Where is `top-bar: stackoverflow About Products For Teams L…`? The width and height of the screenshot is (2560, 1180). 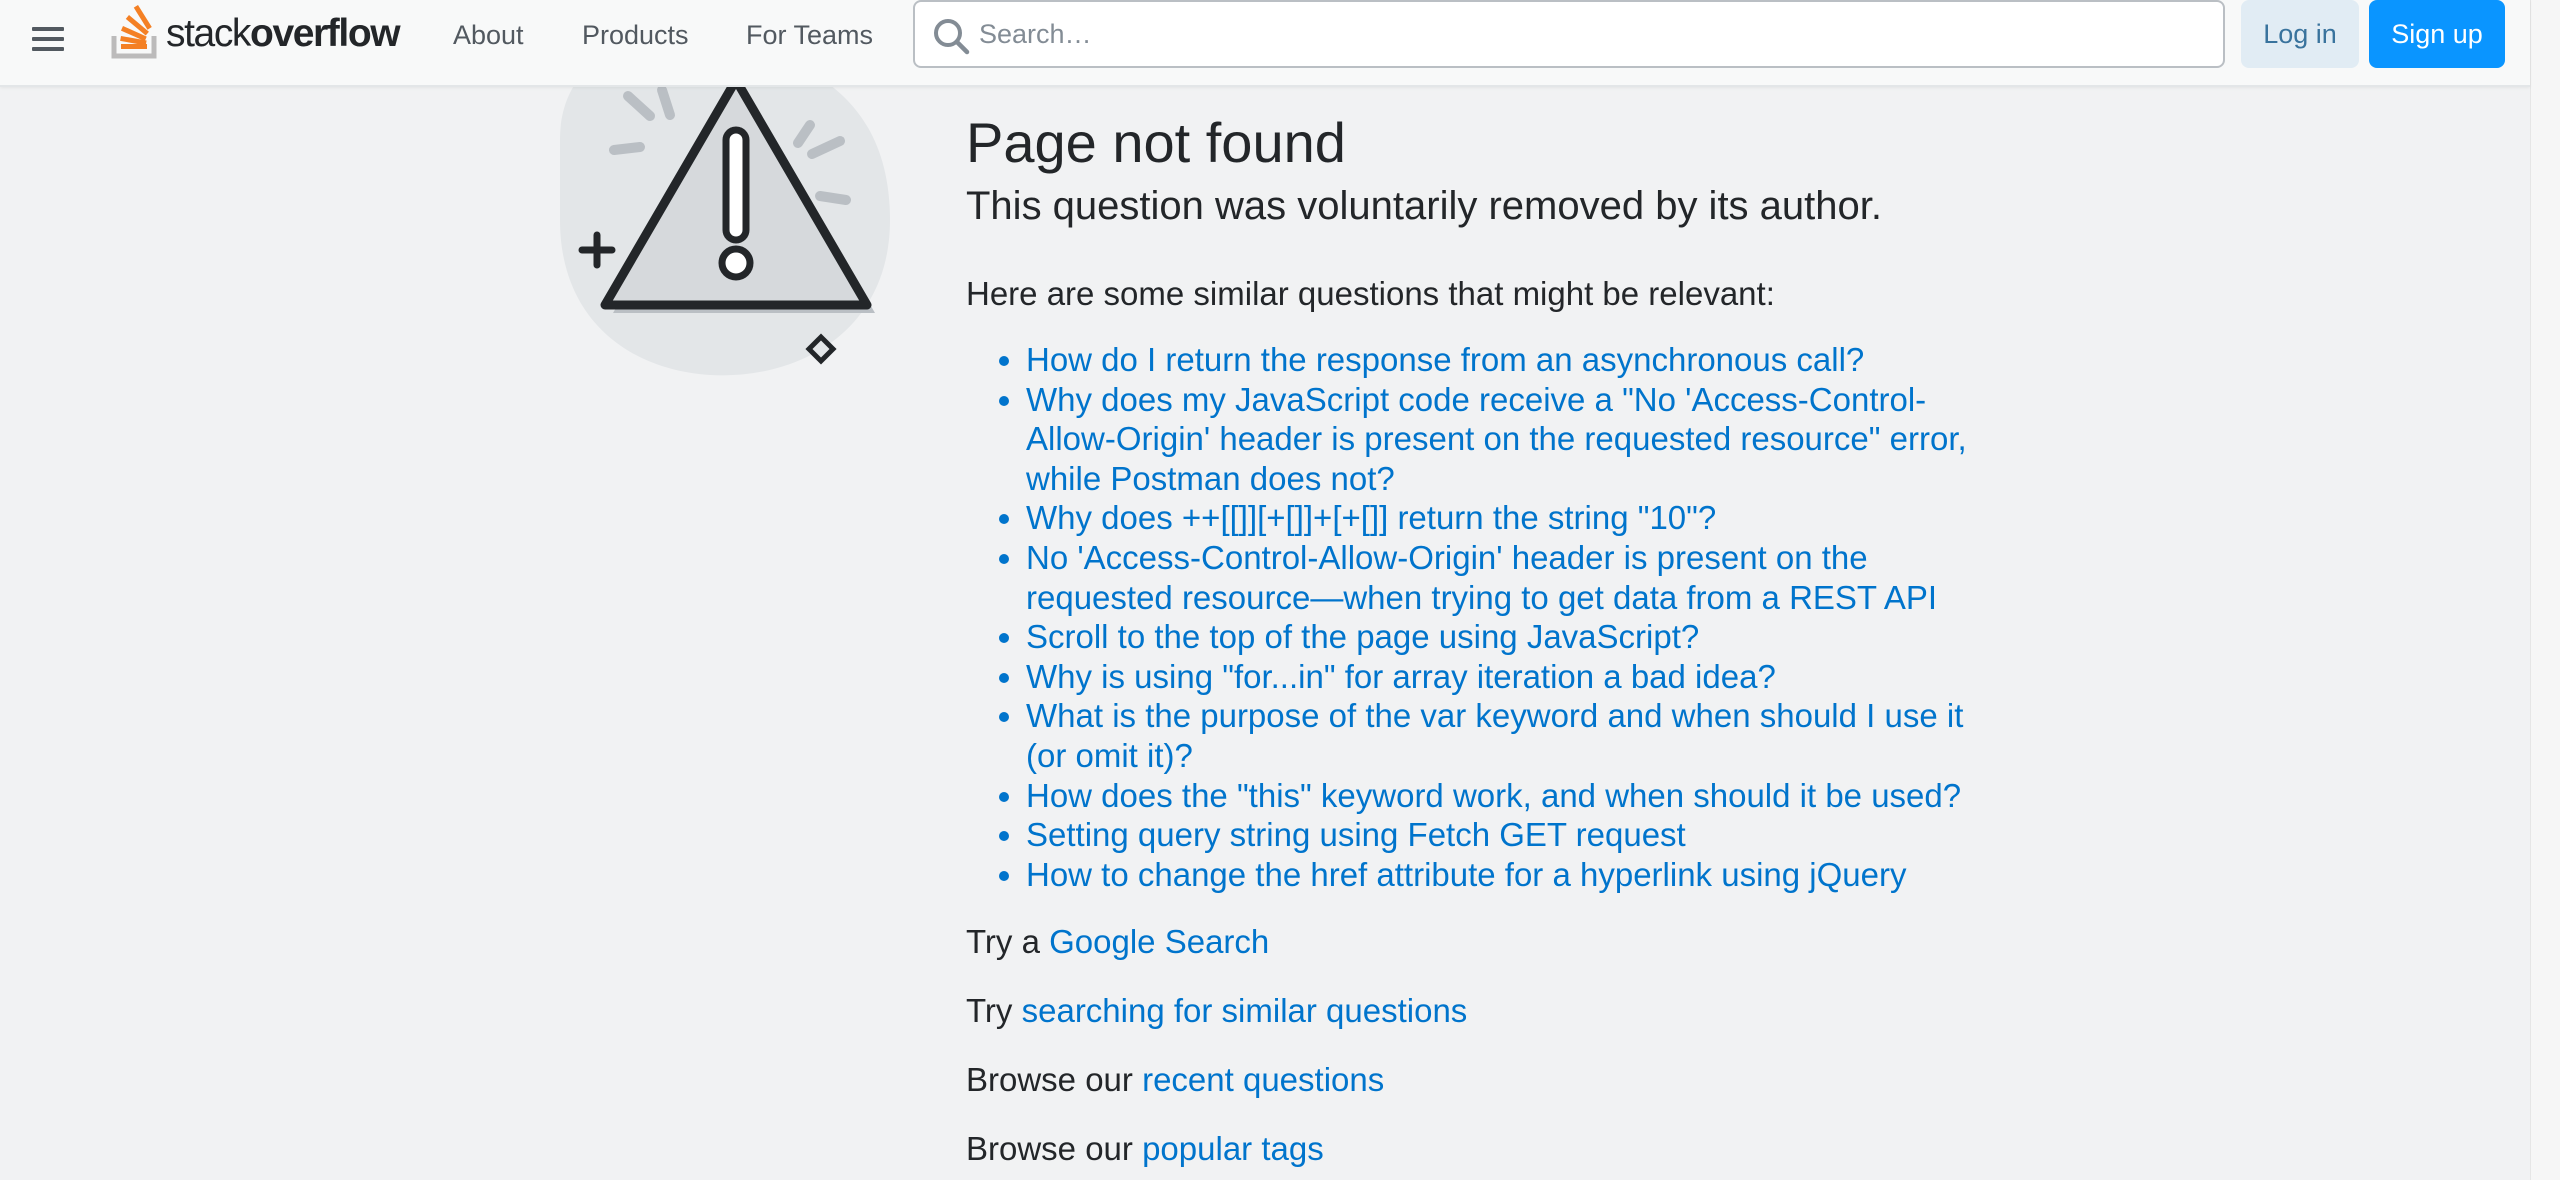
top-bar: stackoverflow About Products For Teams L… is located at coordinates (1265, 43).